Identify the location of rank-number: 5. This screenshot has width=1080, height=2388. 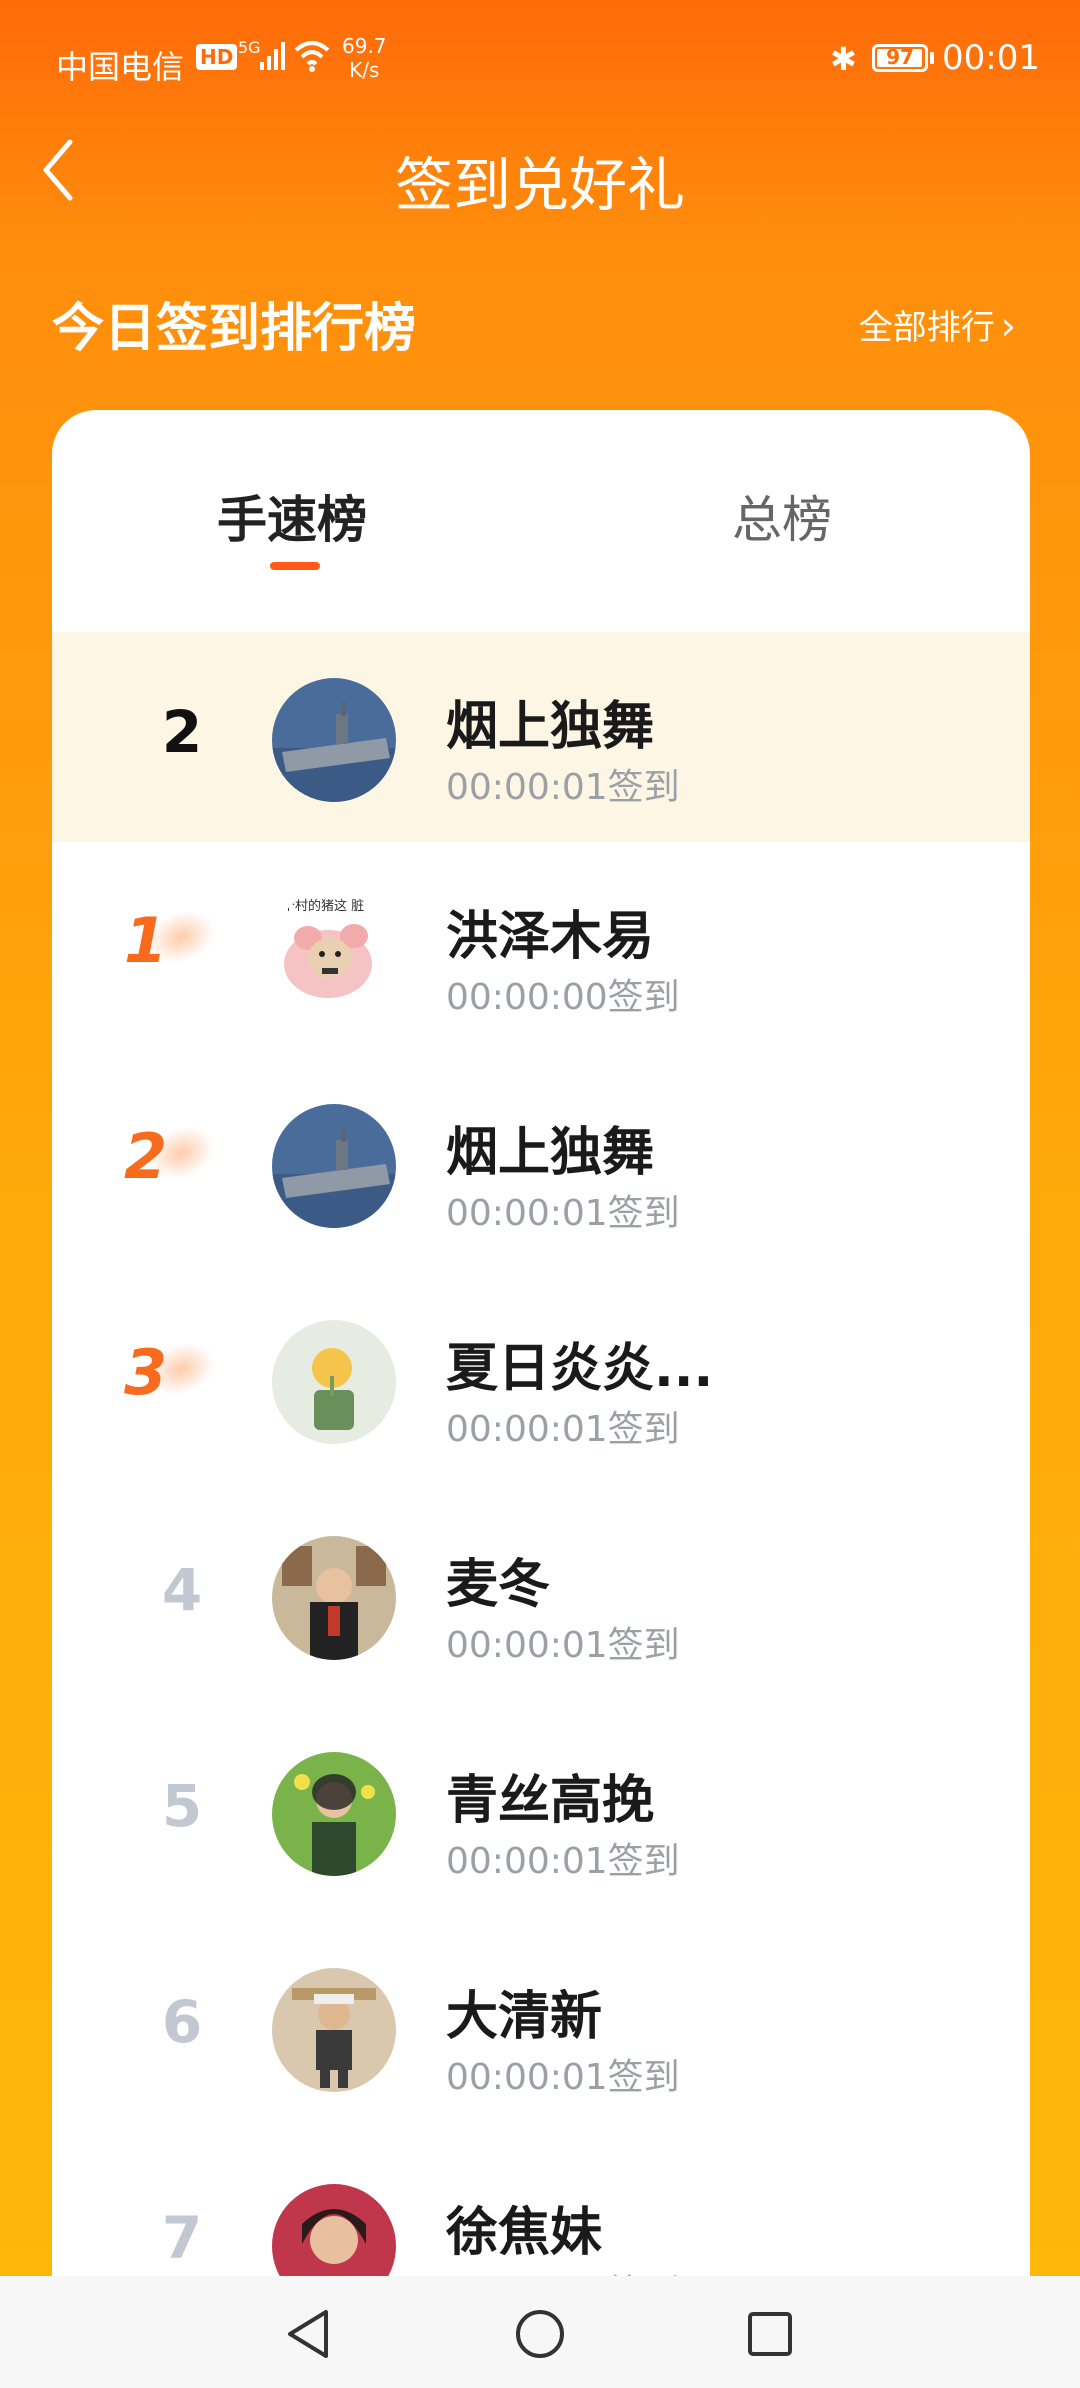
(182, 1806).